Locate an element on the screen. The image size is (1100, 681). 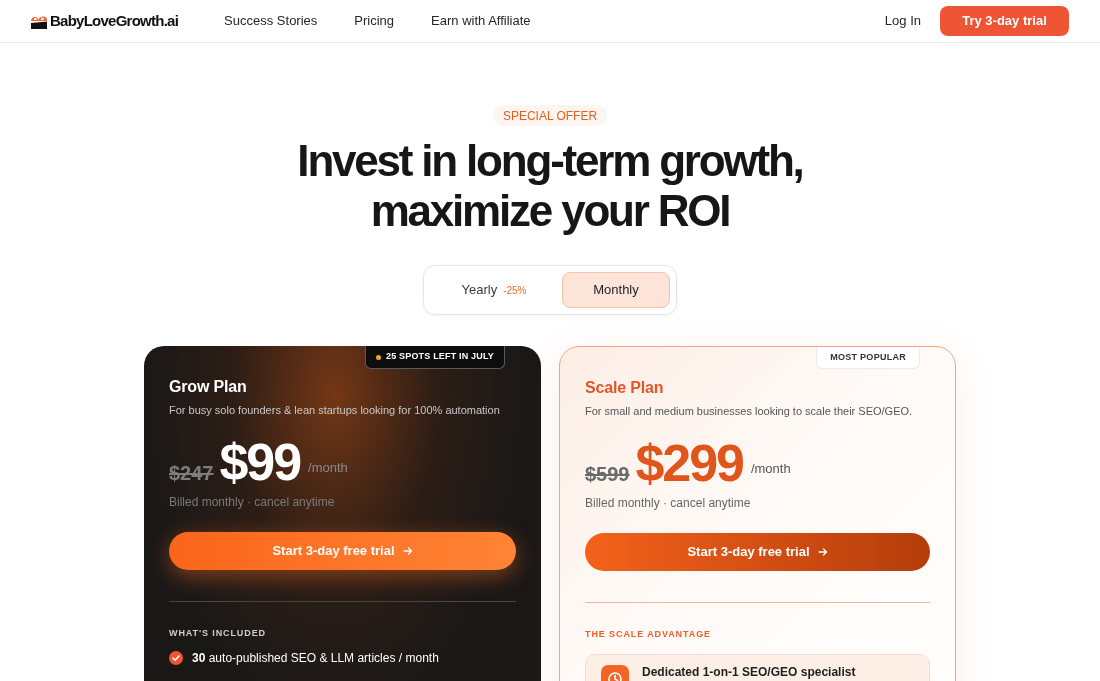
billing-tab: Yearly -25% is located at coordinates (494, 290).